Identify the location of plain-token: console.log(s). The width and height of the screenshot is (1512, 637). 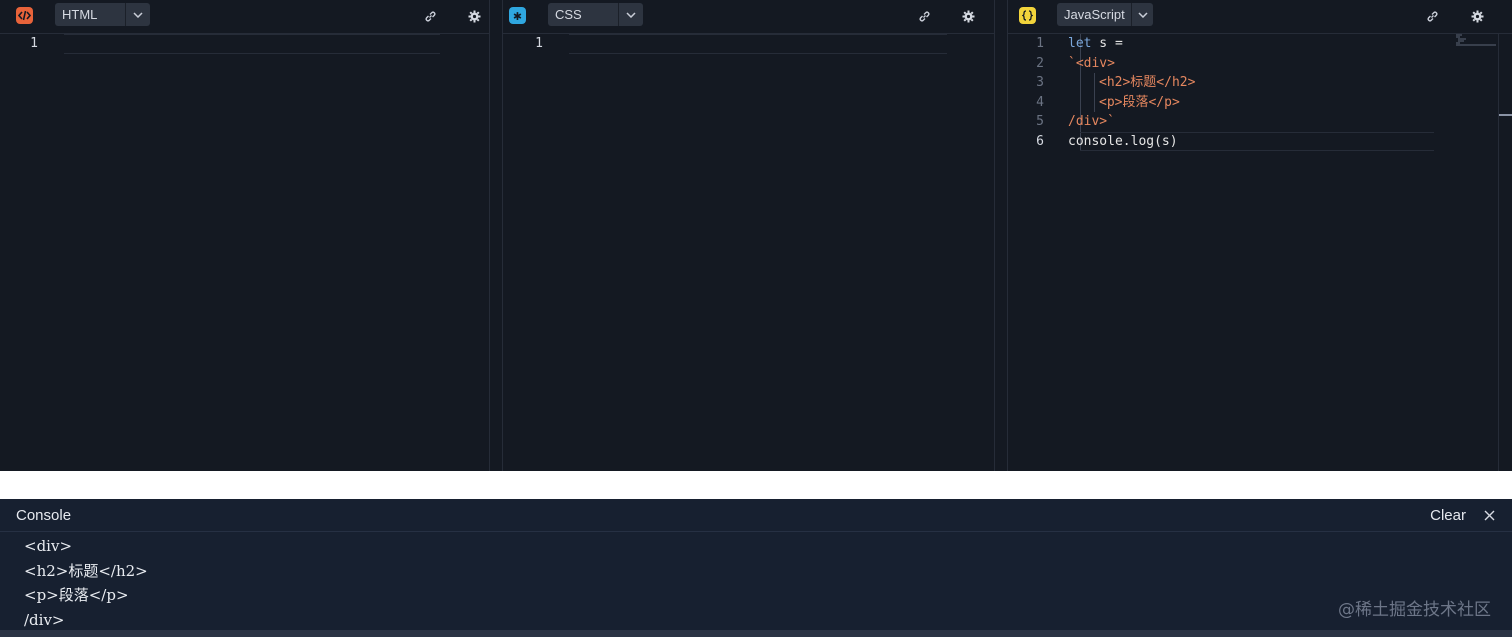
(1123, 141).